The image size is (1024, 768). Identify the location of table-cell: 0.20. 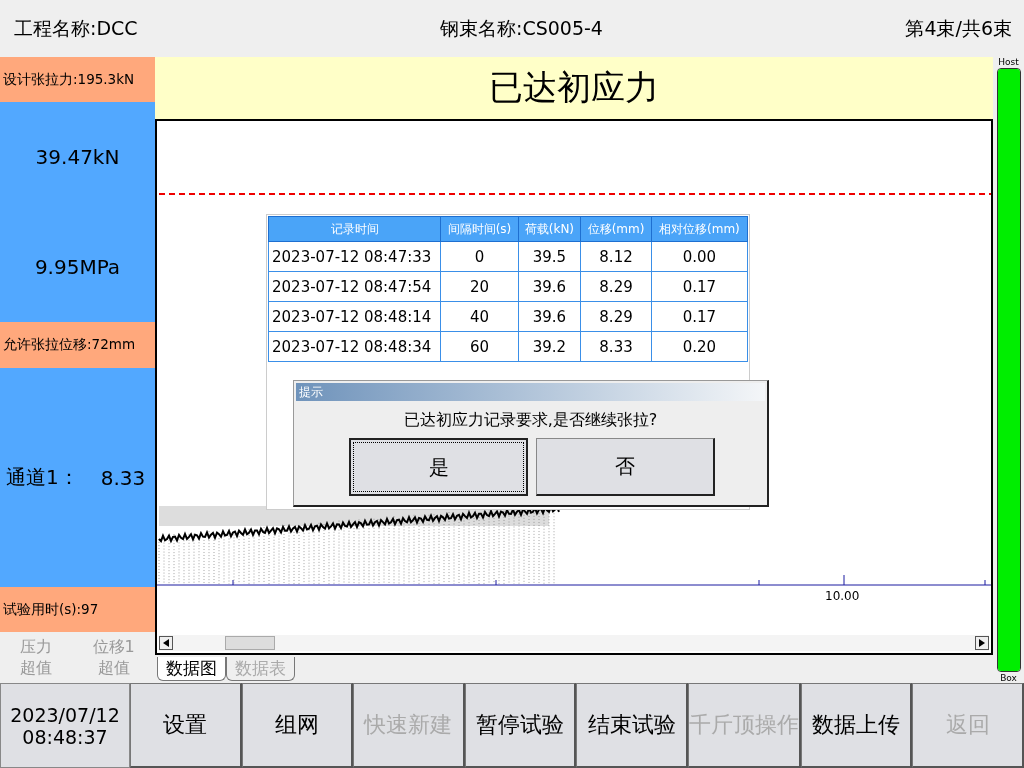
(699, 346).